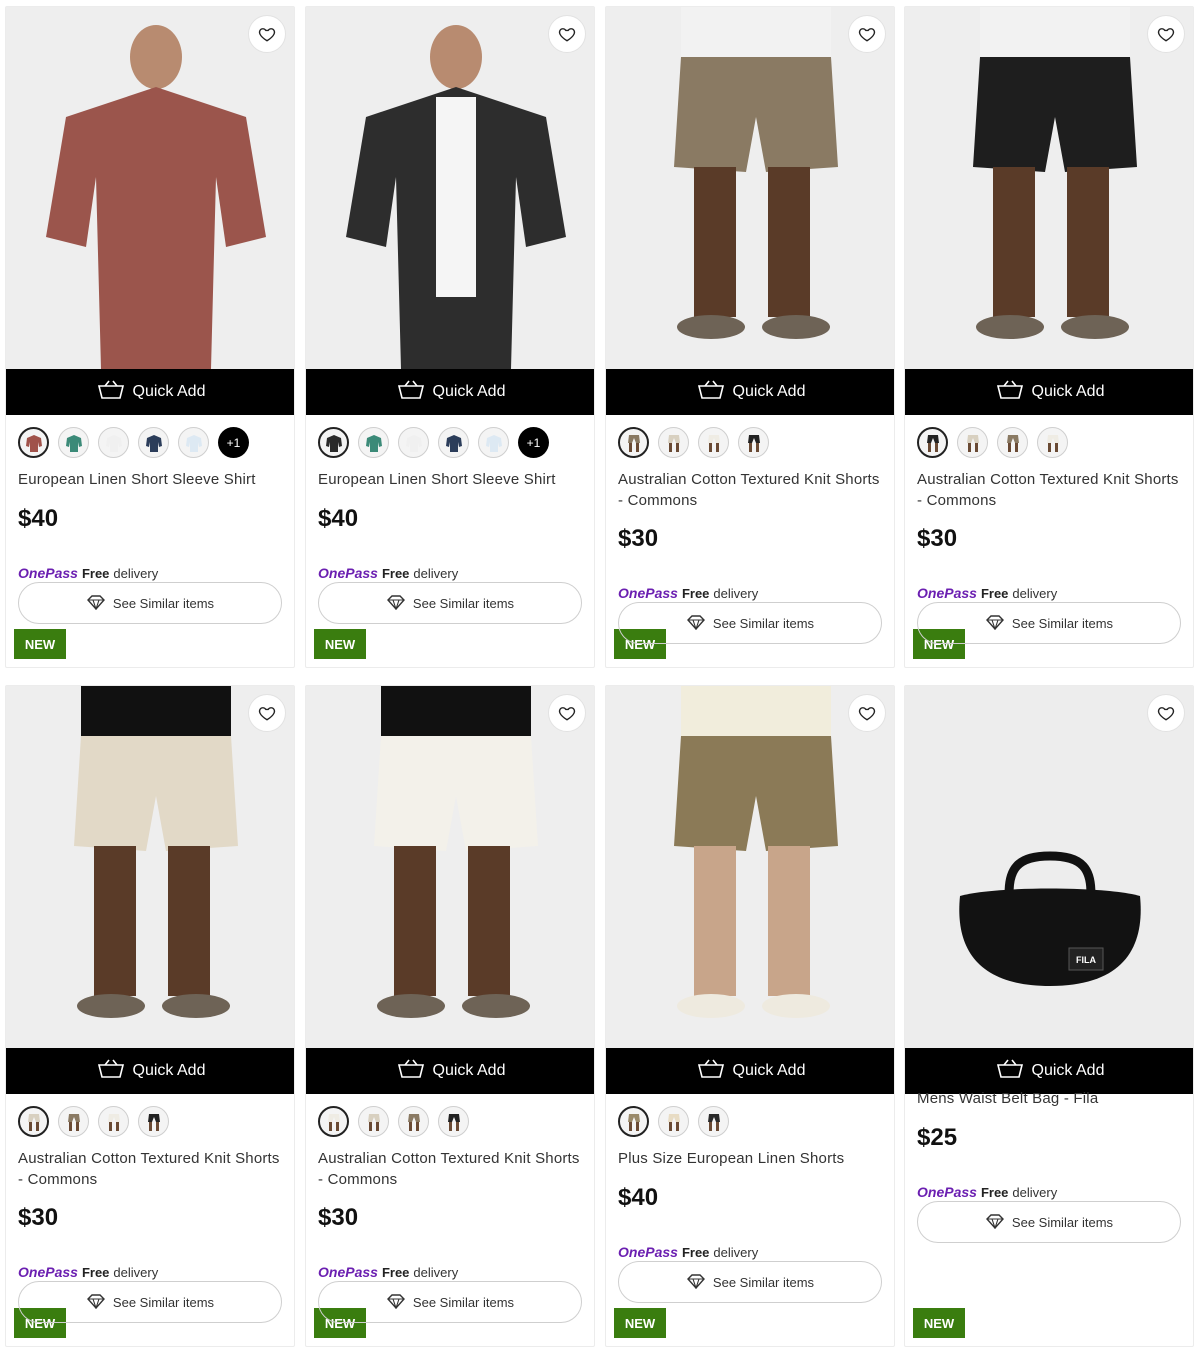 The image size is (1200, 1356). Describe the element at coordinates (1048, 1098) in the screenshot. I see `product-title: Mens Waist Belt Bag - Fila` at that location.